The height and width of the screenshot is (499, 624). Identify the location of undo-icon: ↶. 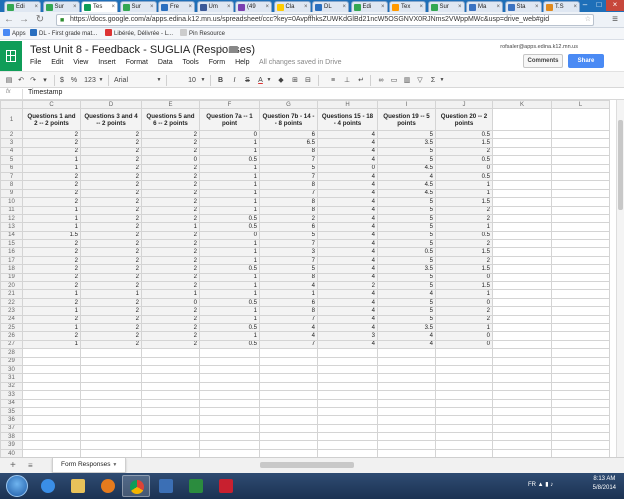
(21, 80).